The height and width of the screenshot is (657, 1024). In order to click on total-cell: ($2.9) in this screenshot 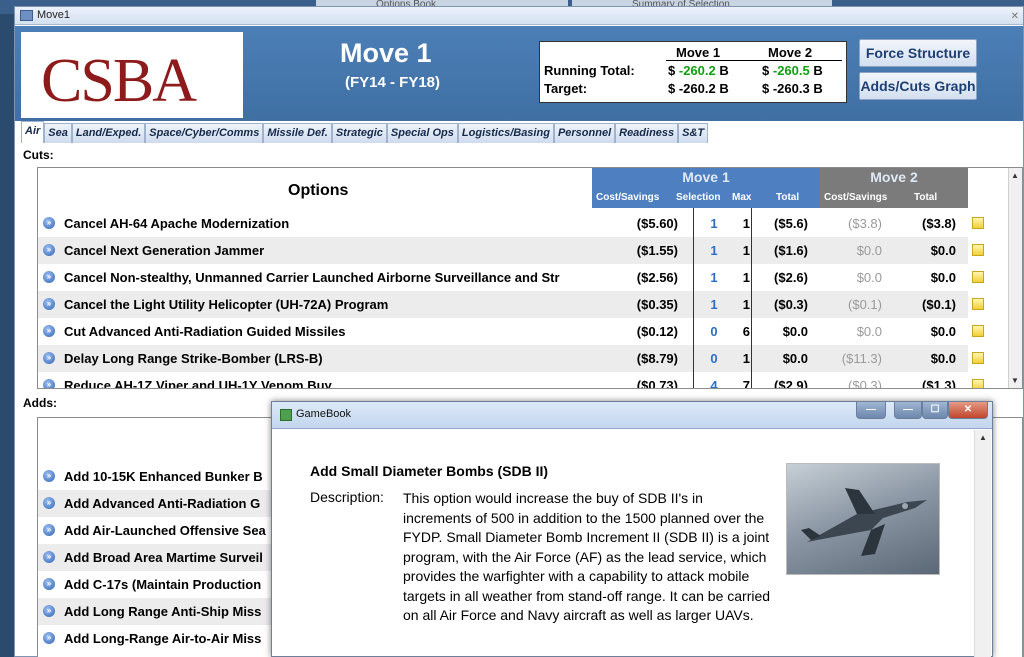, I will do `click(791, 383)`.